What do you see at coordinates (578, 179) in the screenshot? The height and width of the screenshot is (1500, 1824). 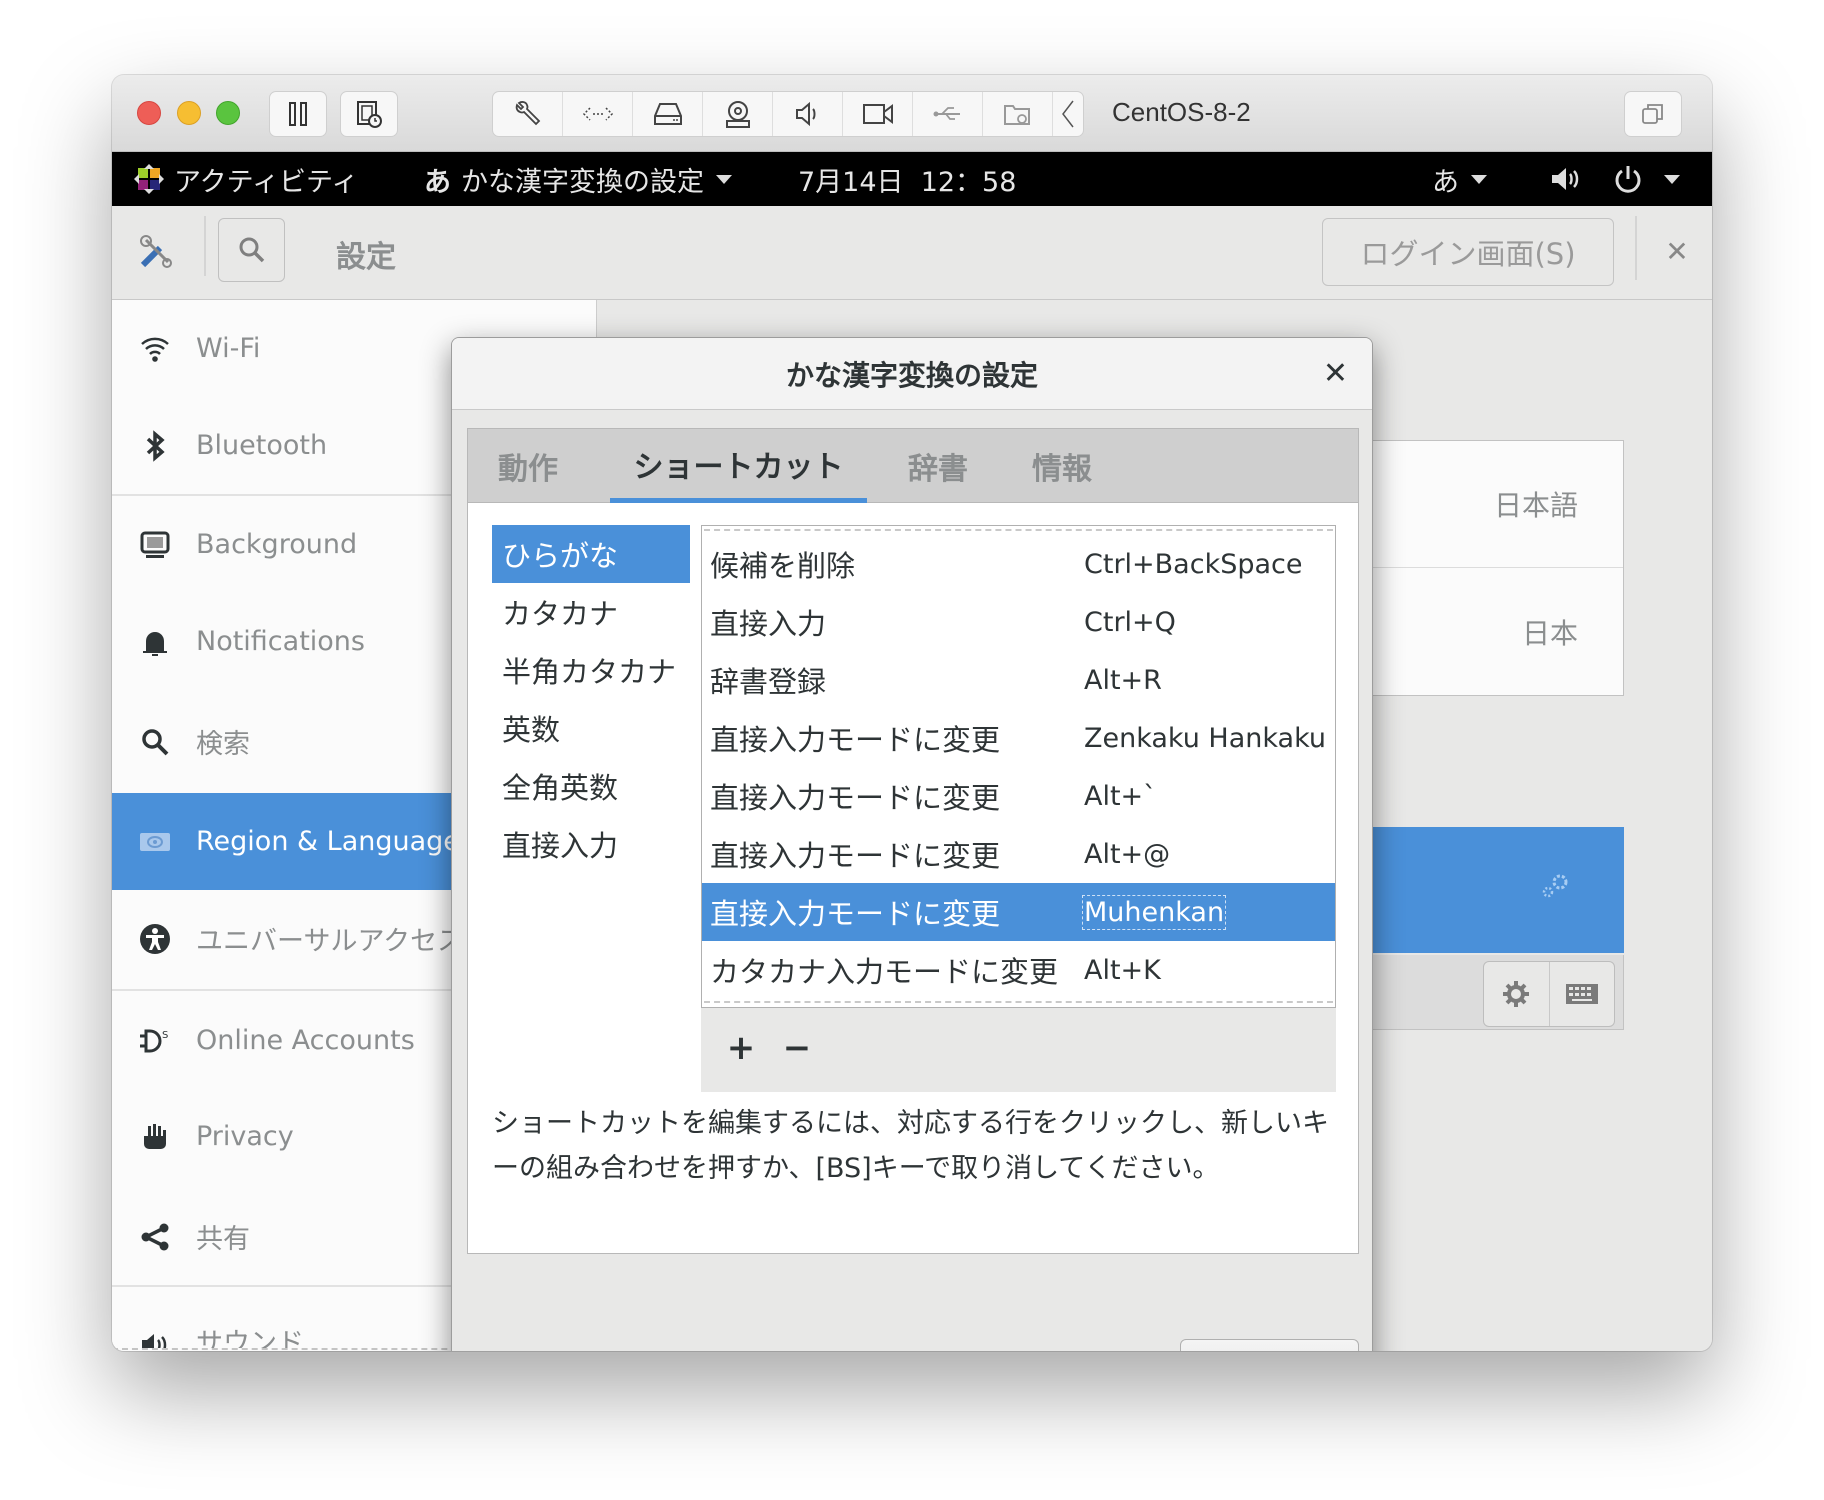 I see `app-menu: あ かな漢字変換の設定` at bounding box center [578, 179].